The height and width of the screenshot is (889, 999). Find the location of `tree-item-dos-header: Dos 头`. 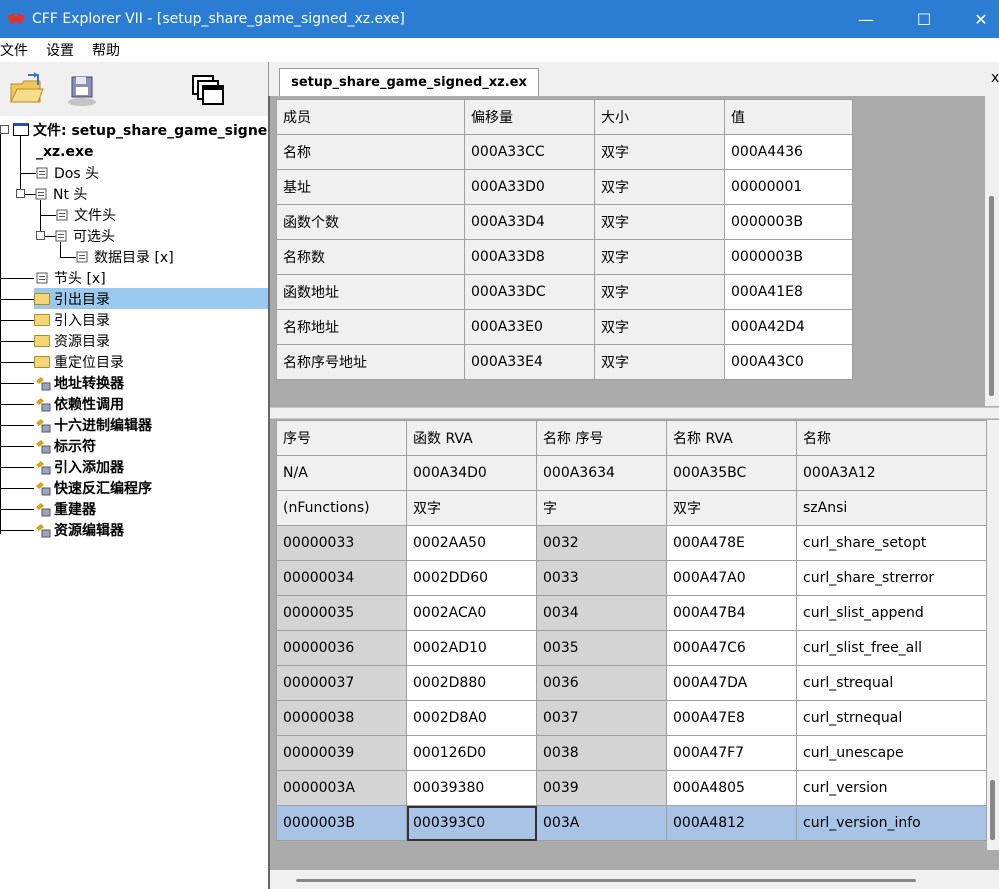

tree-item-dos-header: Dos 头 is located at coordinates (67, 172).